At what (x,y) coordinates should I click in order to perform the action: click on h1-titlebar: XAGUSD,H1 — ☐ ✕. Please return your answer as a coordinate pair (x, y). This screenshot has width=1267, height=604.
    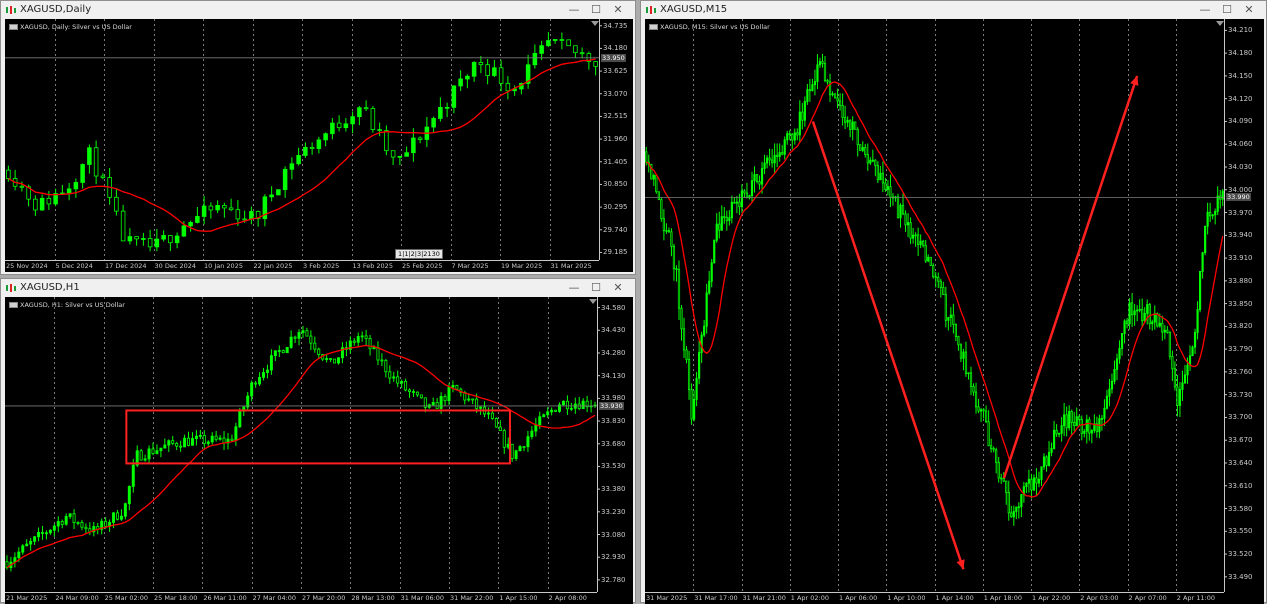
    Looking at the image, I should click on (318, 288).